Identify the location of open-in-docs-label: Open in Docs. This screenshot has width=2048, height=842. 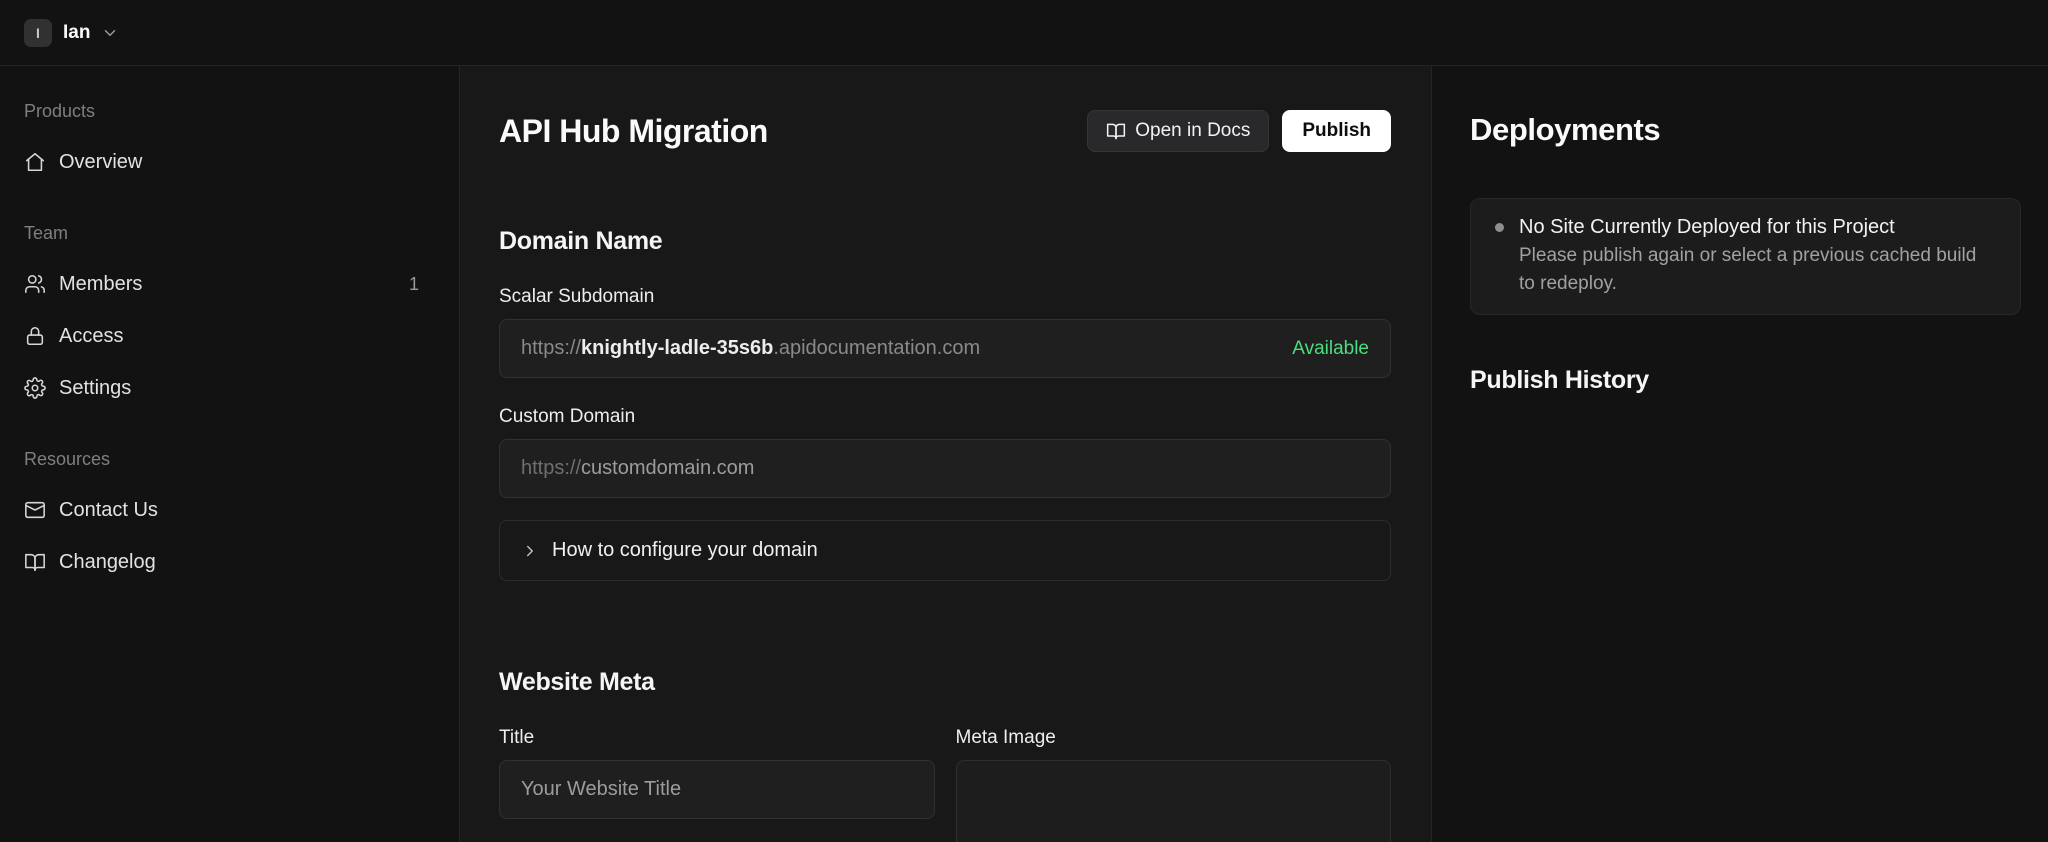
(1193, 130).